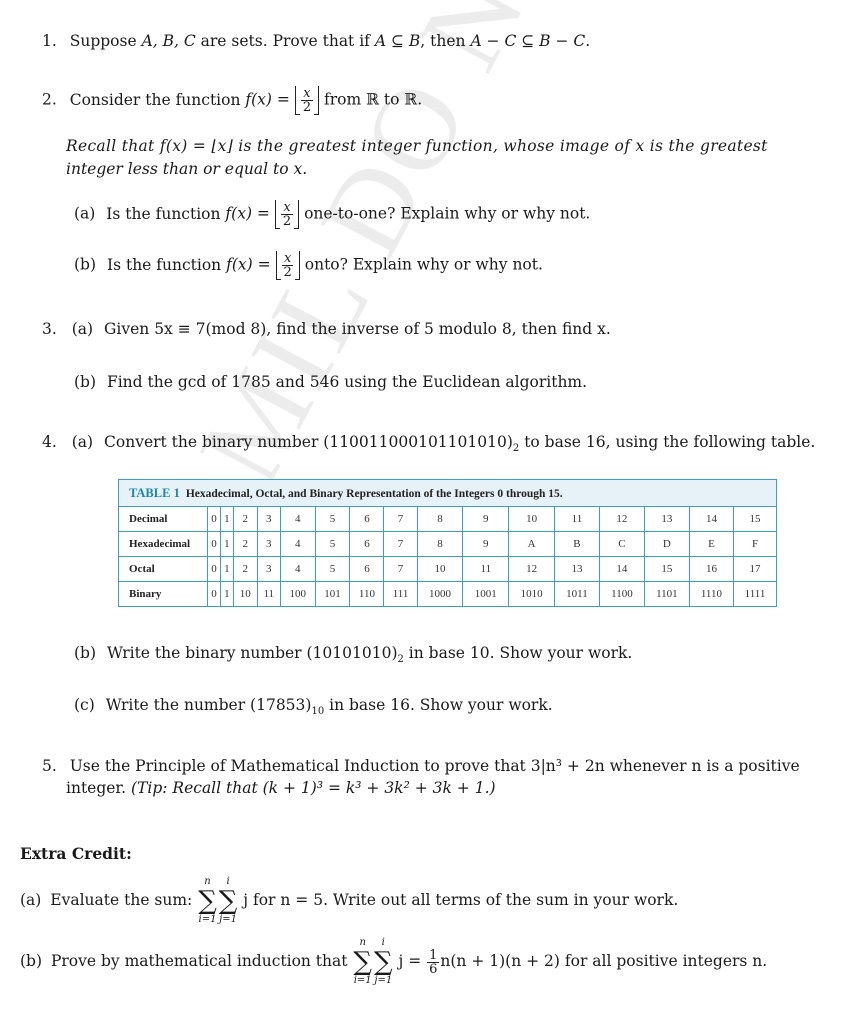 The height and width of the screenshot is (1022, 862). What do you see at coordinates (621, 593) in the screenshot?
I see `table-cell: 1100` at bounding box center [621, 593].